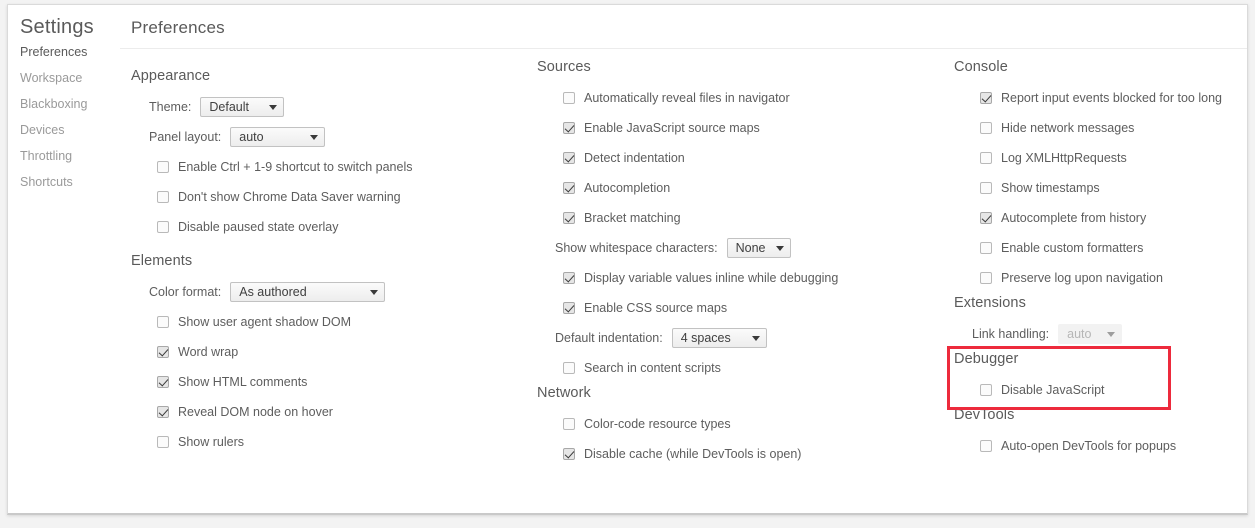 This screenshot has width=1255, height=528. Describe the element at coordinates (742, 424) in the screenshot. I see `checkbox-row: Color-code resource types` at that location.